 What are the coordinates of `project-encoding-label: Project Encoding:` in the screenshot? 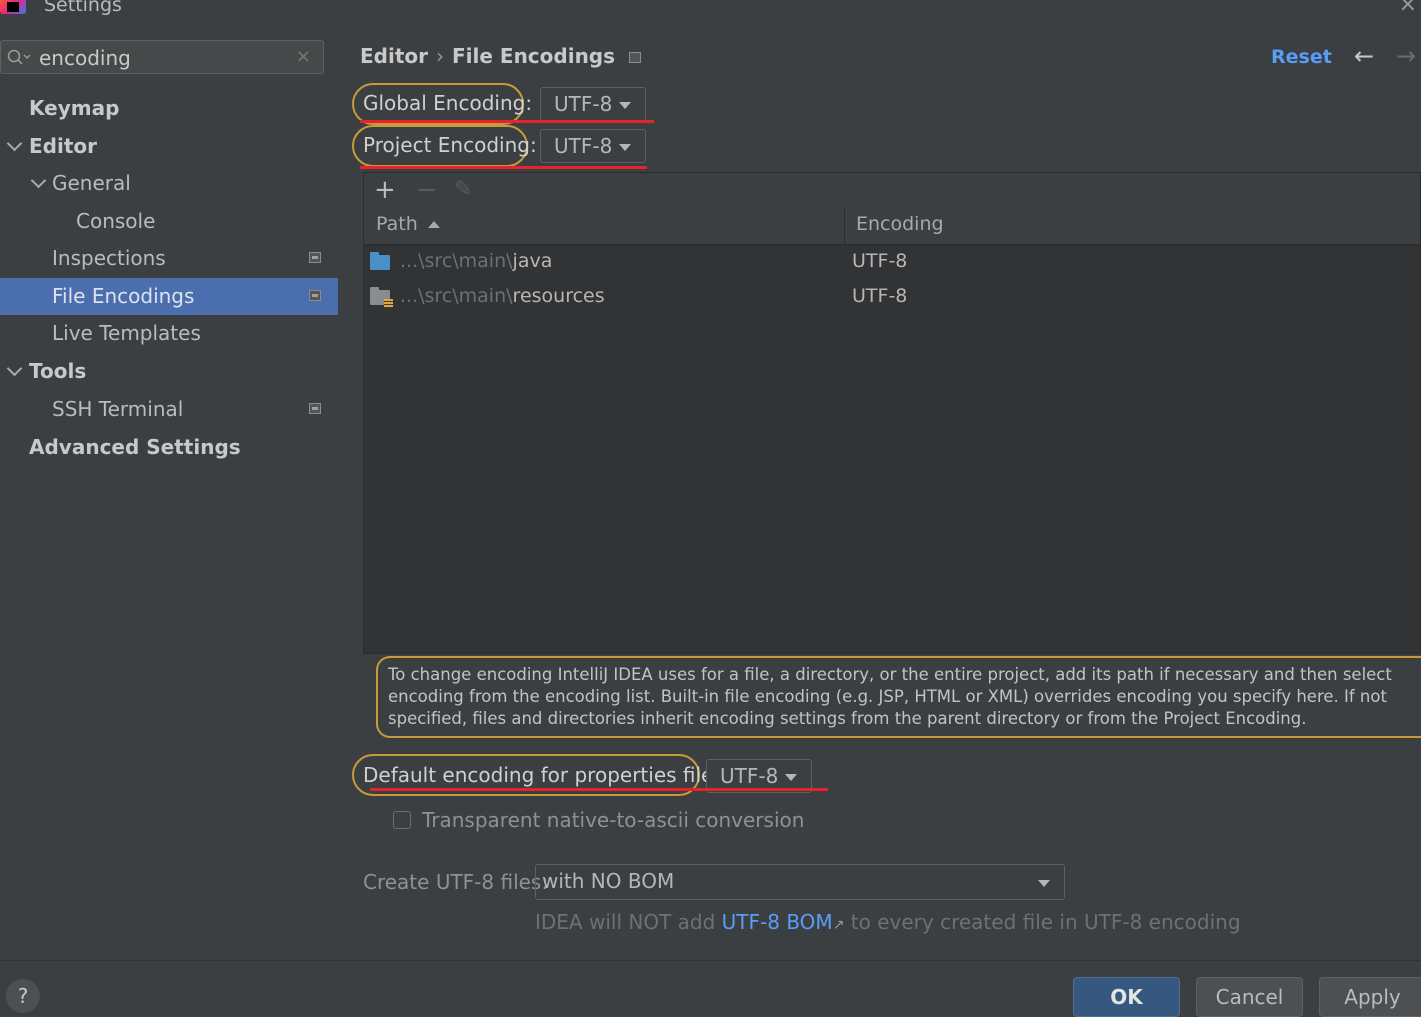 It's located at (450, 145).